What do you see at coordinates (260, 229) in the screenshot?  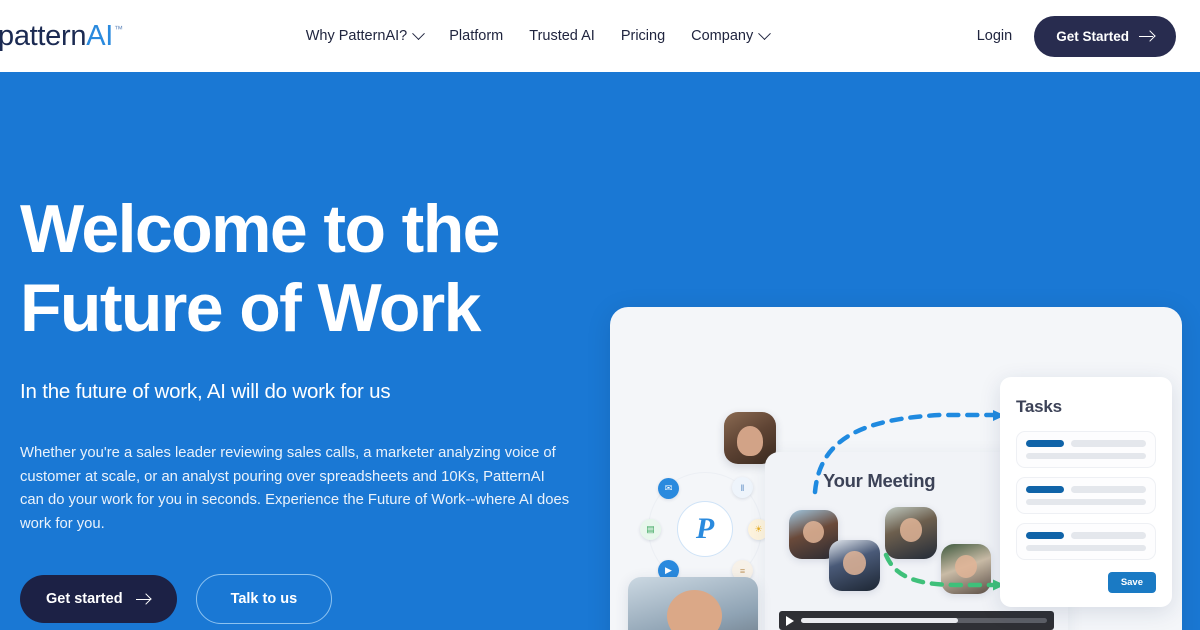 I see `hero-title-line-1: Welcome to the` at bounding box center [260, 229].